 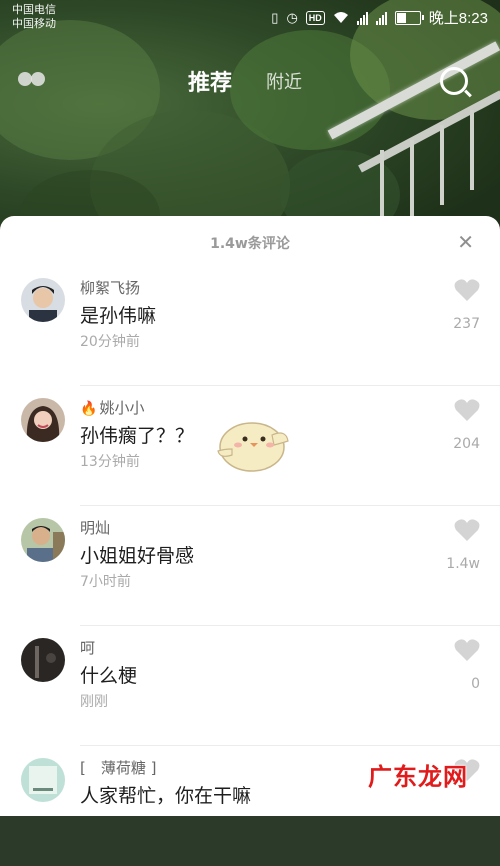 What do you see at coordinates (109, 676) in the screenshot?
I see `comment-text: 什么梗` at bounding box center [109, 676].